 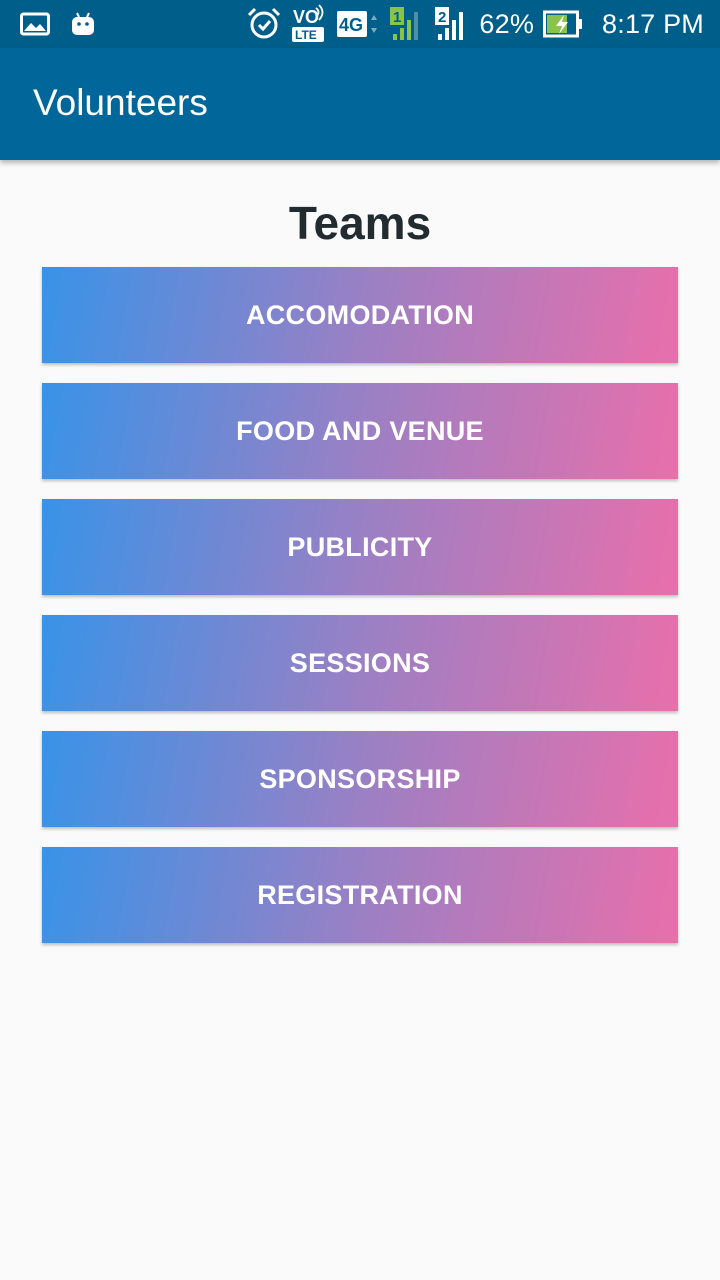 What do you see at coordinates (360, 223) in the screenshot?
I see `section-title: Teams` at bounding box center [360, 223].